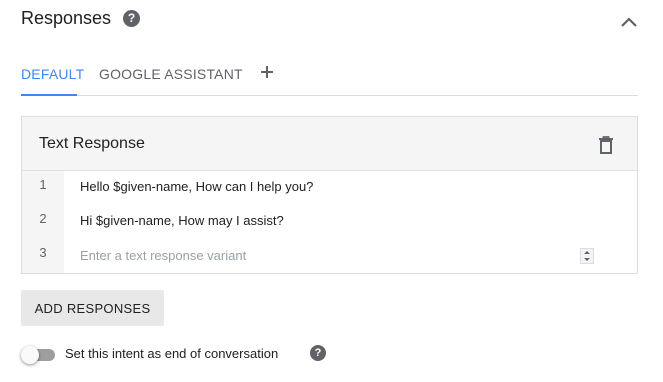  Describe the element at coordinates (171, 74) in the screenshot. I see `tab-google-assistant: GOOGLE ASSISTANT` at that location.